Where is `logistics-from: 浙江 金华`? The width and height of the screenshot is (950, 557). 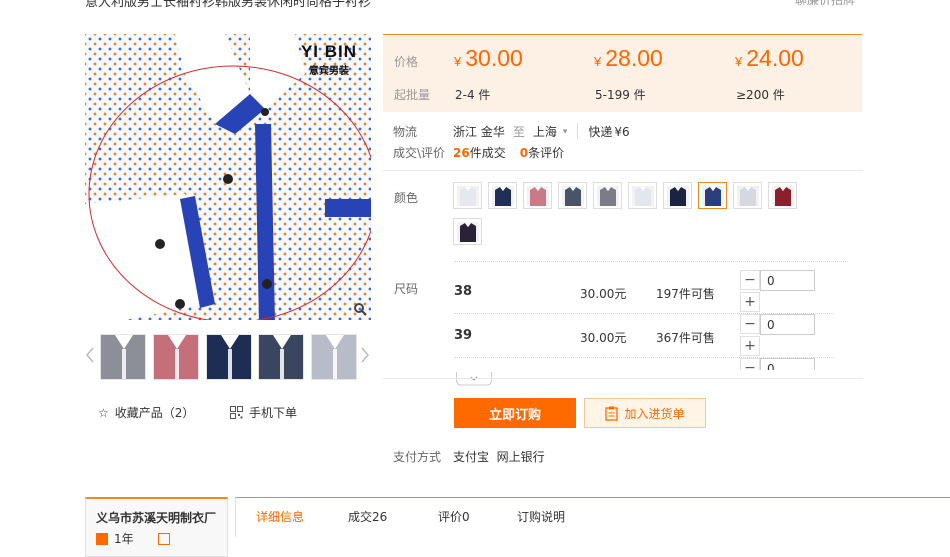
logistics-from: 浙江 金华 is located at coordinates (479, 132).